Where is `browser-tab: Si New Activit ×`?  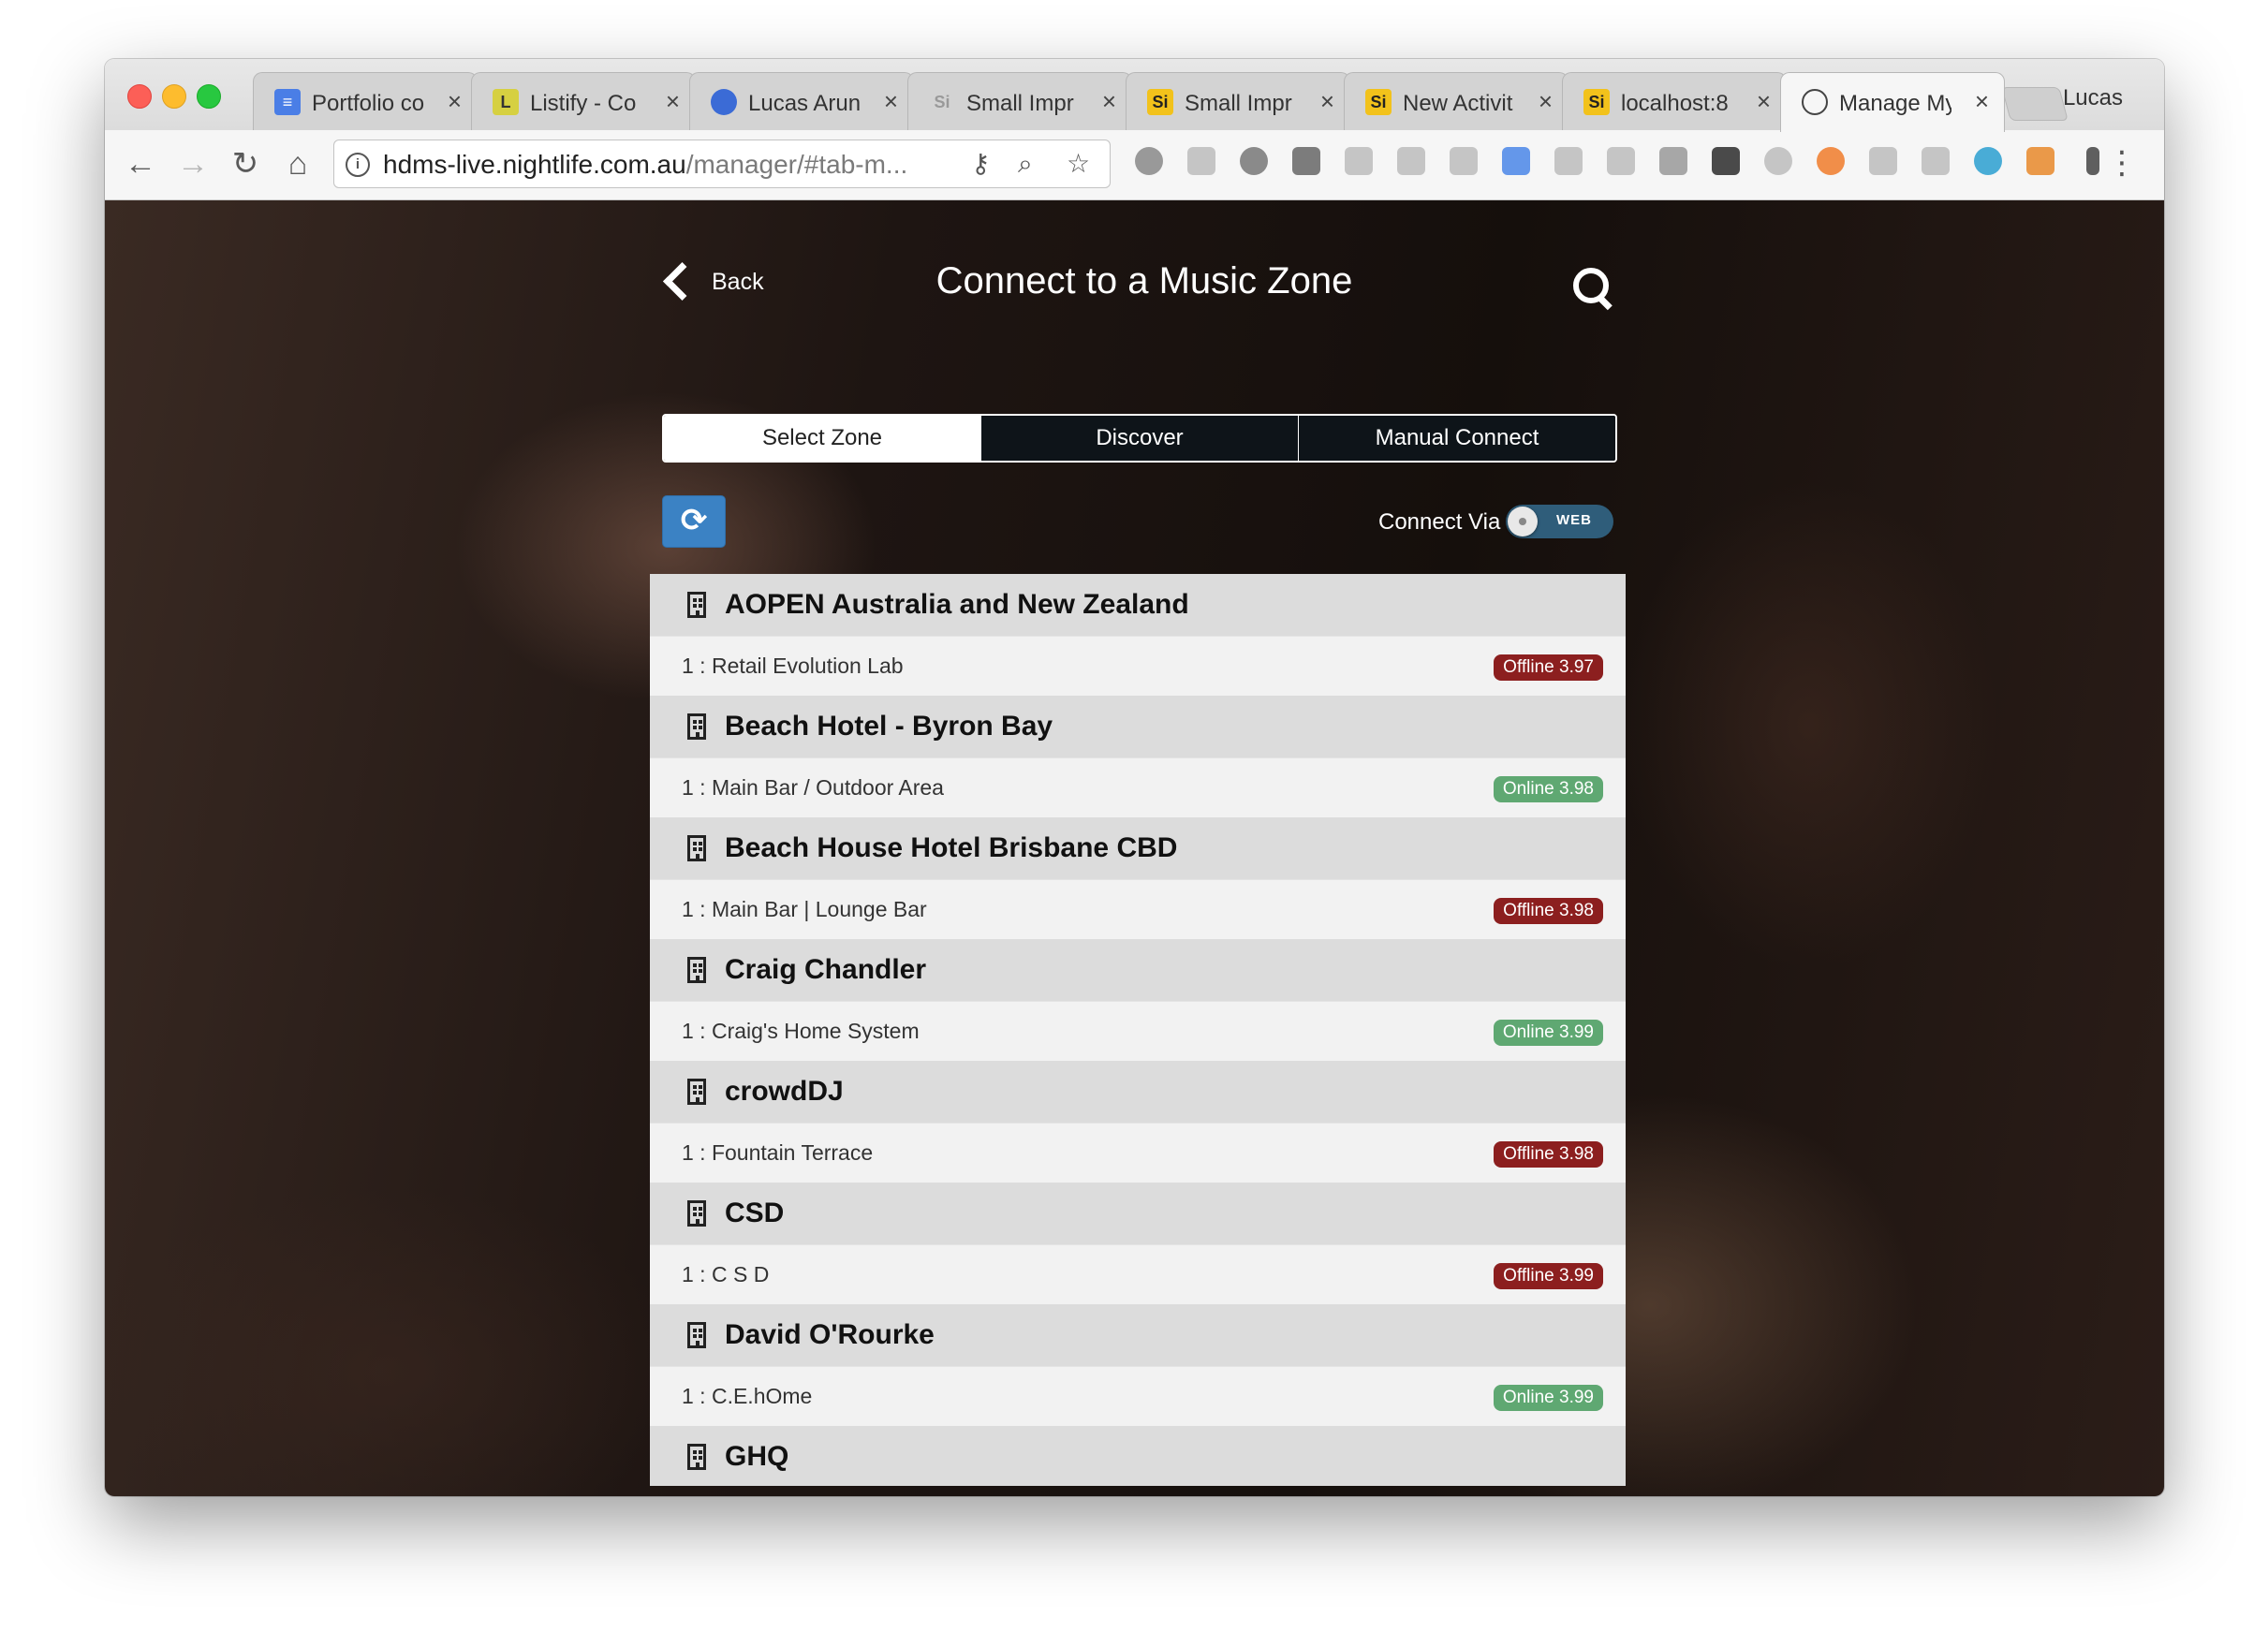 browser-tab: Si New Activit × is located at coordinates (1456, 101).